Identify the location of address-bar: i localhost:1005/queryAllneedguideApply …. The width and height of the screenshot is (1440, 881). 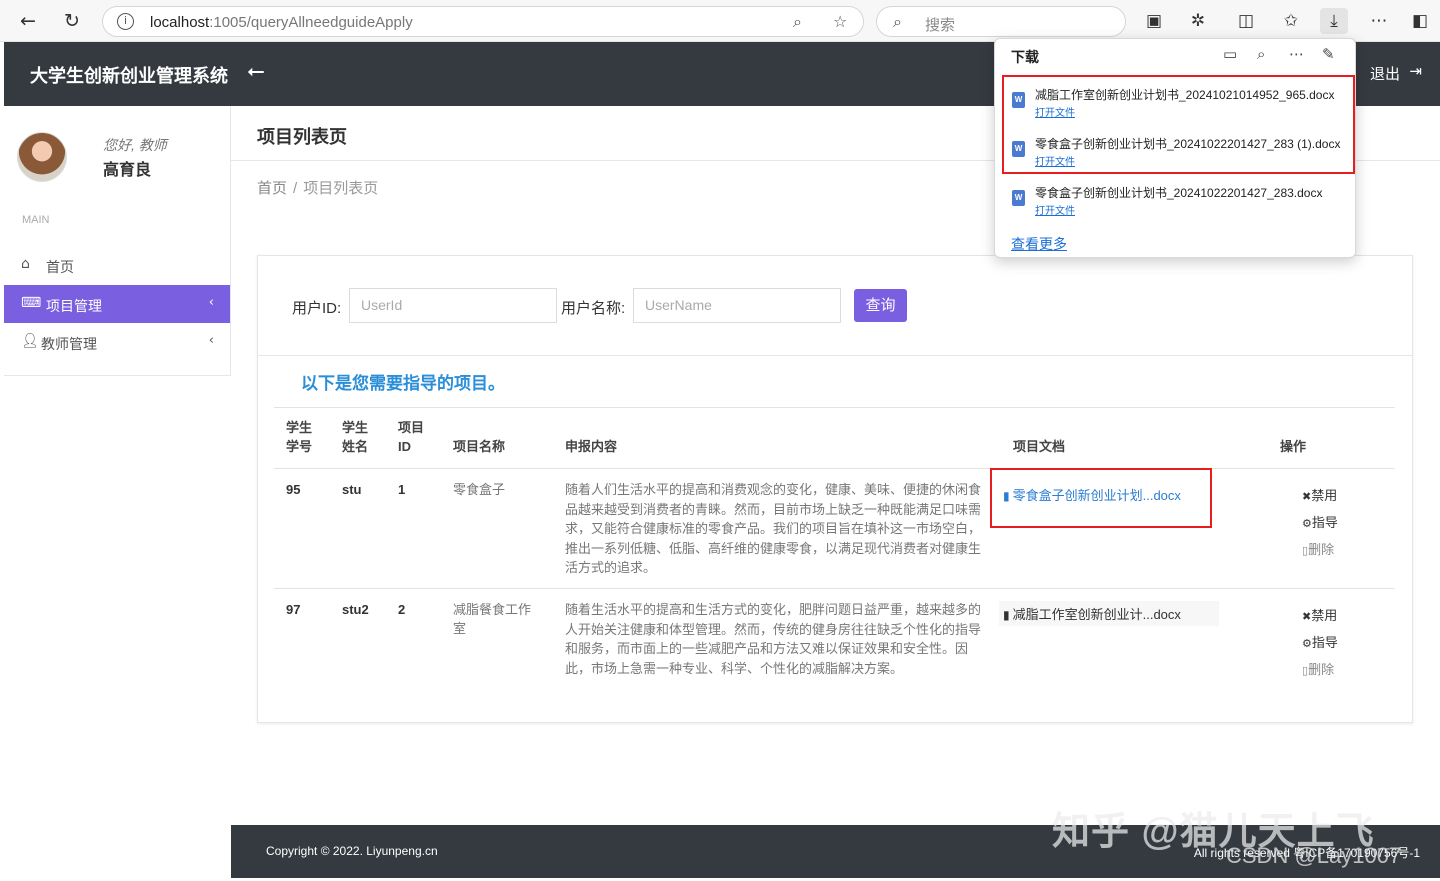
(483, 21).